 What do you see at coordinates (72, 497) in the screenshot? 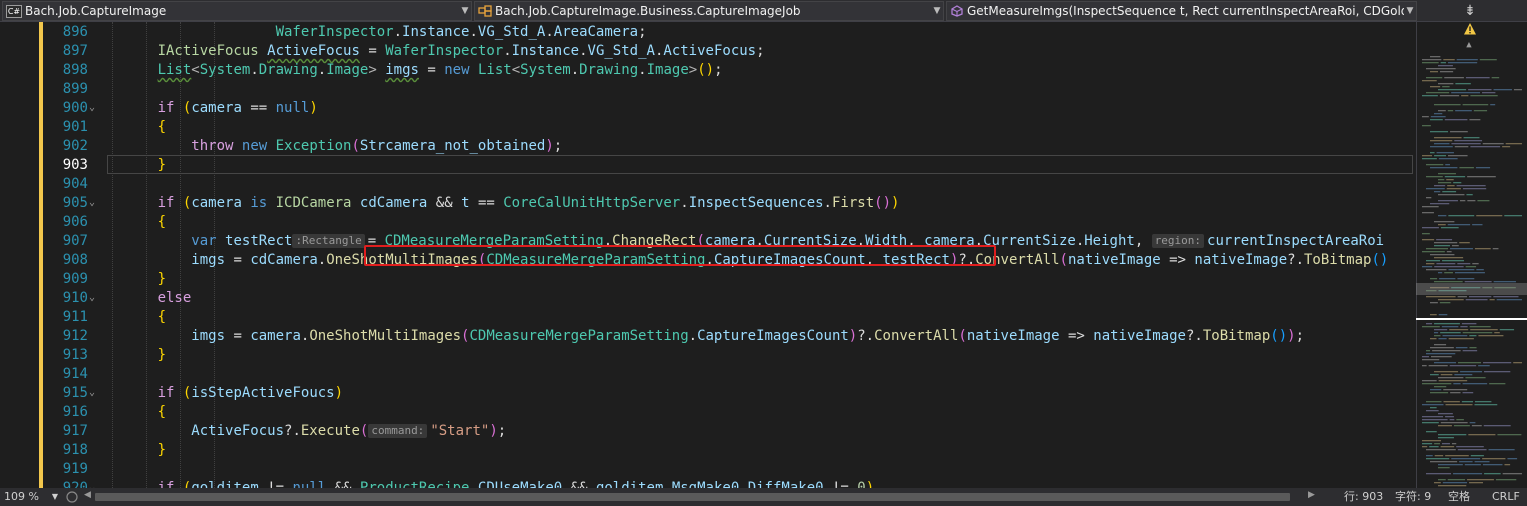
I see `no-issues-icon` at bounding box center [72, 497].